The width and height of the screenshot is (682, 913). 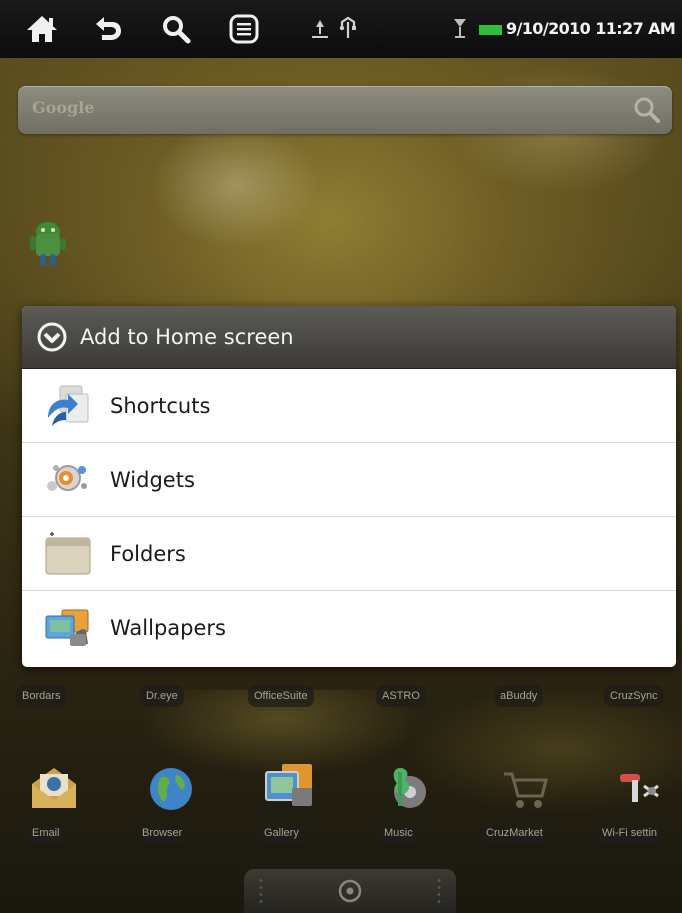 I want to click on folder-icon, so click(x=72, y=554).